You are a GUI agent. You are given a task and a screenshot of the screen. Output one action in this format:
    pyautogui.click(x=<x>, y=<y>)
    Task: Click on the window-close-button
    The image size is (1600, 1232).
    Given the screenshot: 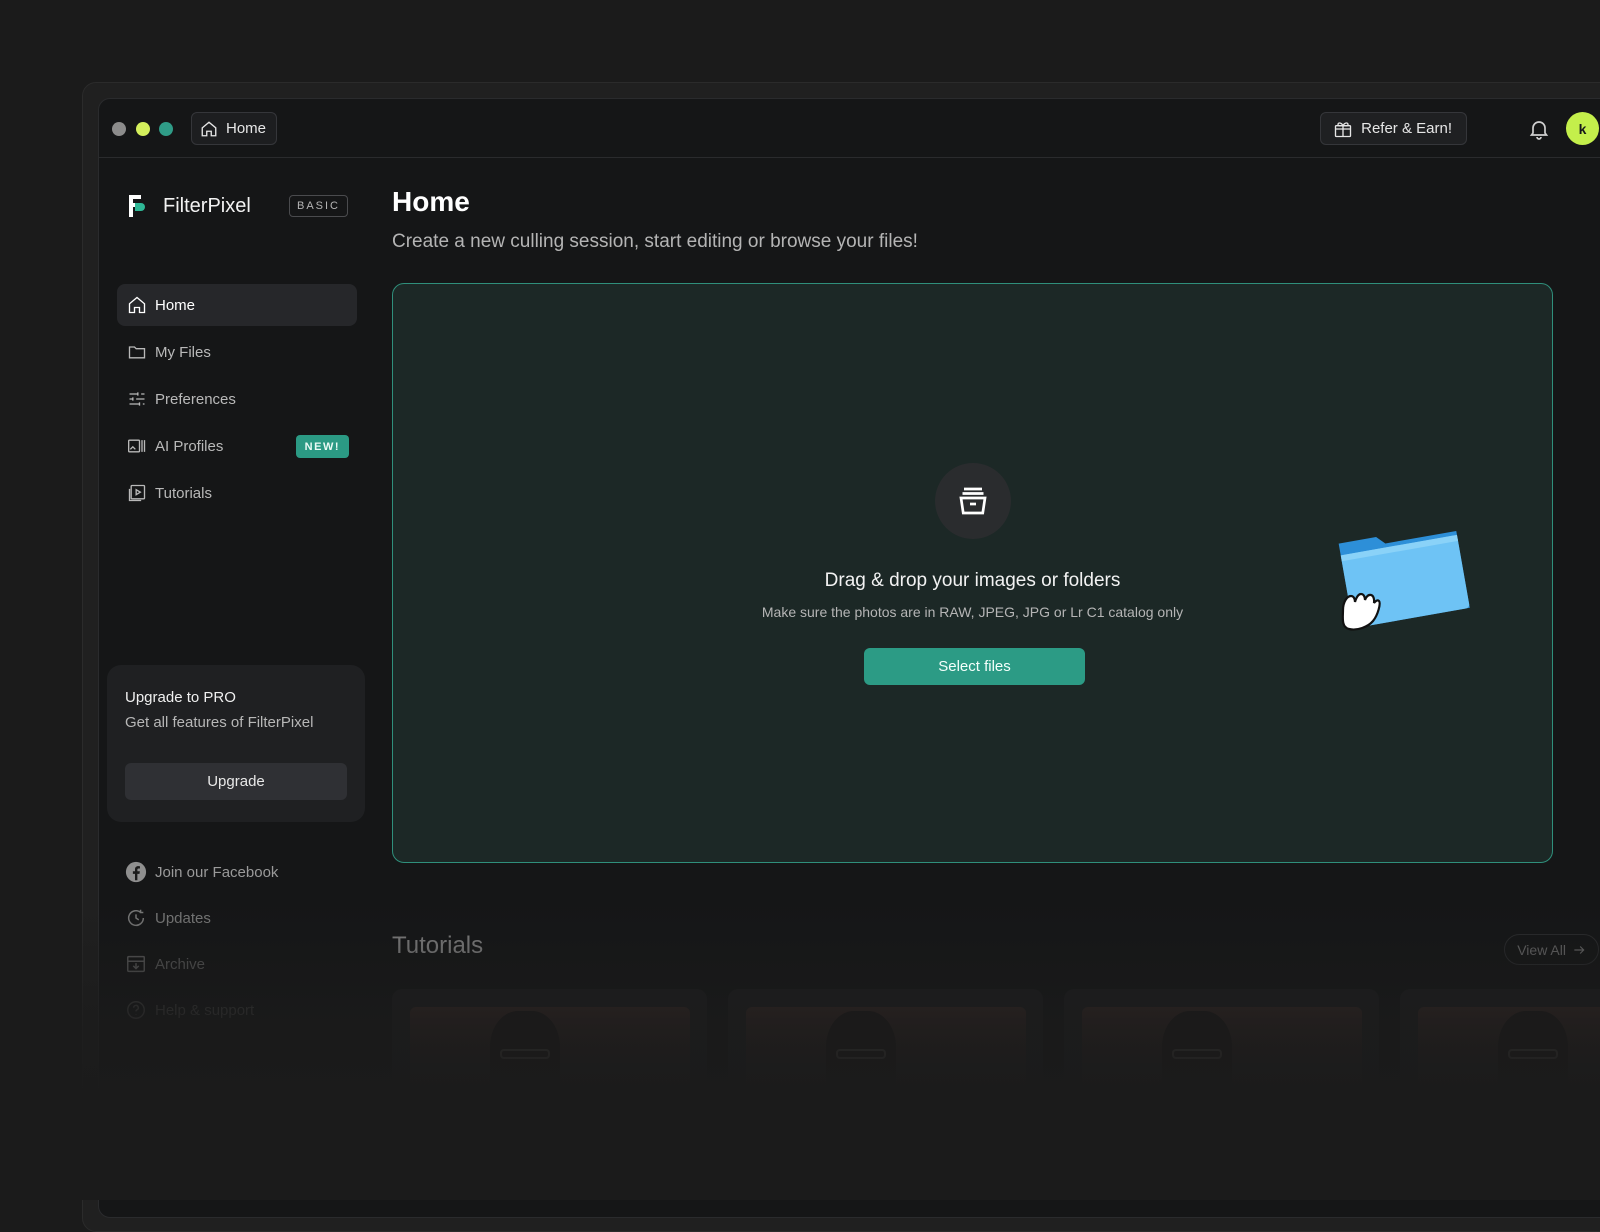 What is the action you would take?
    pyautogui.click(x=119, y=129)
    